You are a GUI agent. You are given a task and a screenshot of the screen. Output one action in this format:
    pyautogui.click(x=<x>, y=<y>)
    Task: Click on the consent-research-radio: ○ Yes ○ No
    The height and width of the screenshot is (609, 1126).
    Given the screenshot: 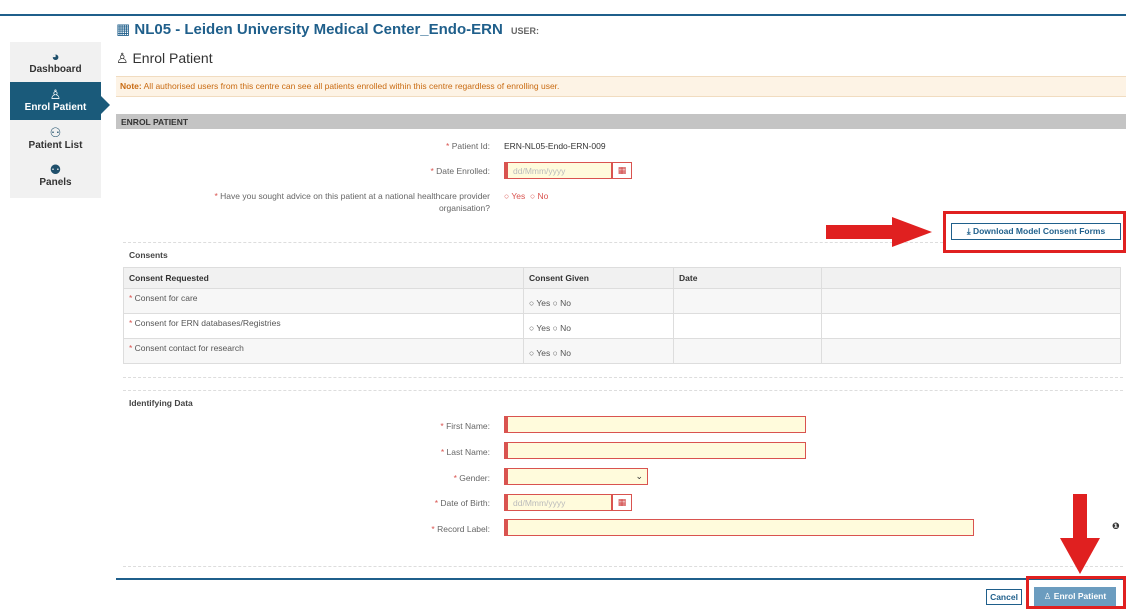 What is the action you would take?
    pyautogui.click(x=598, y=351)
    